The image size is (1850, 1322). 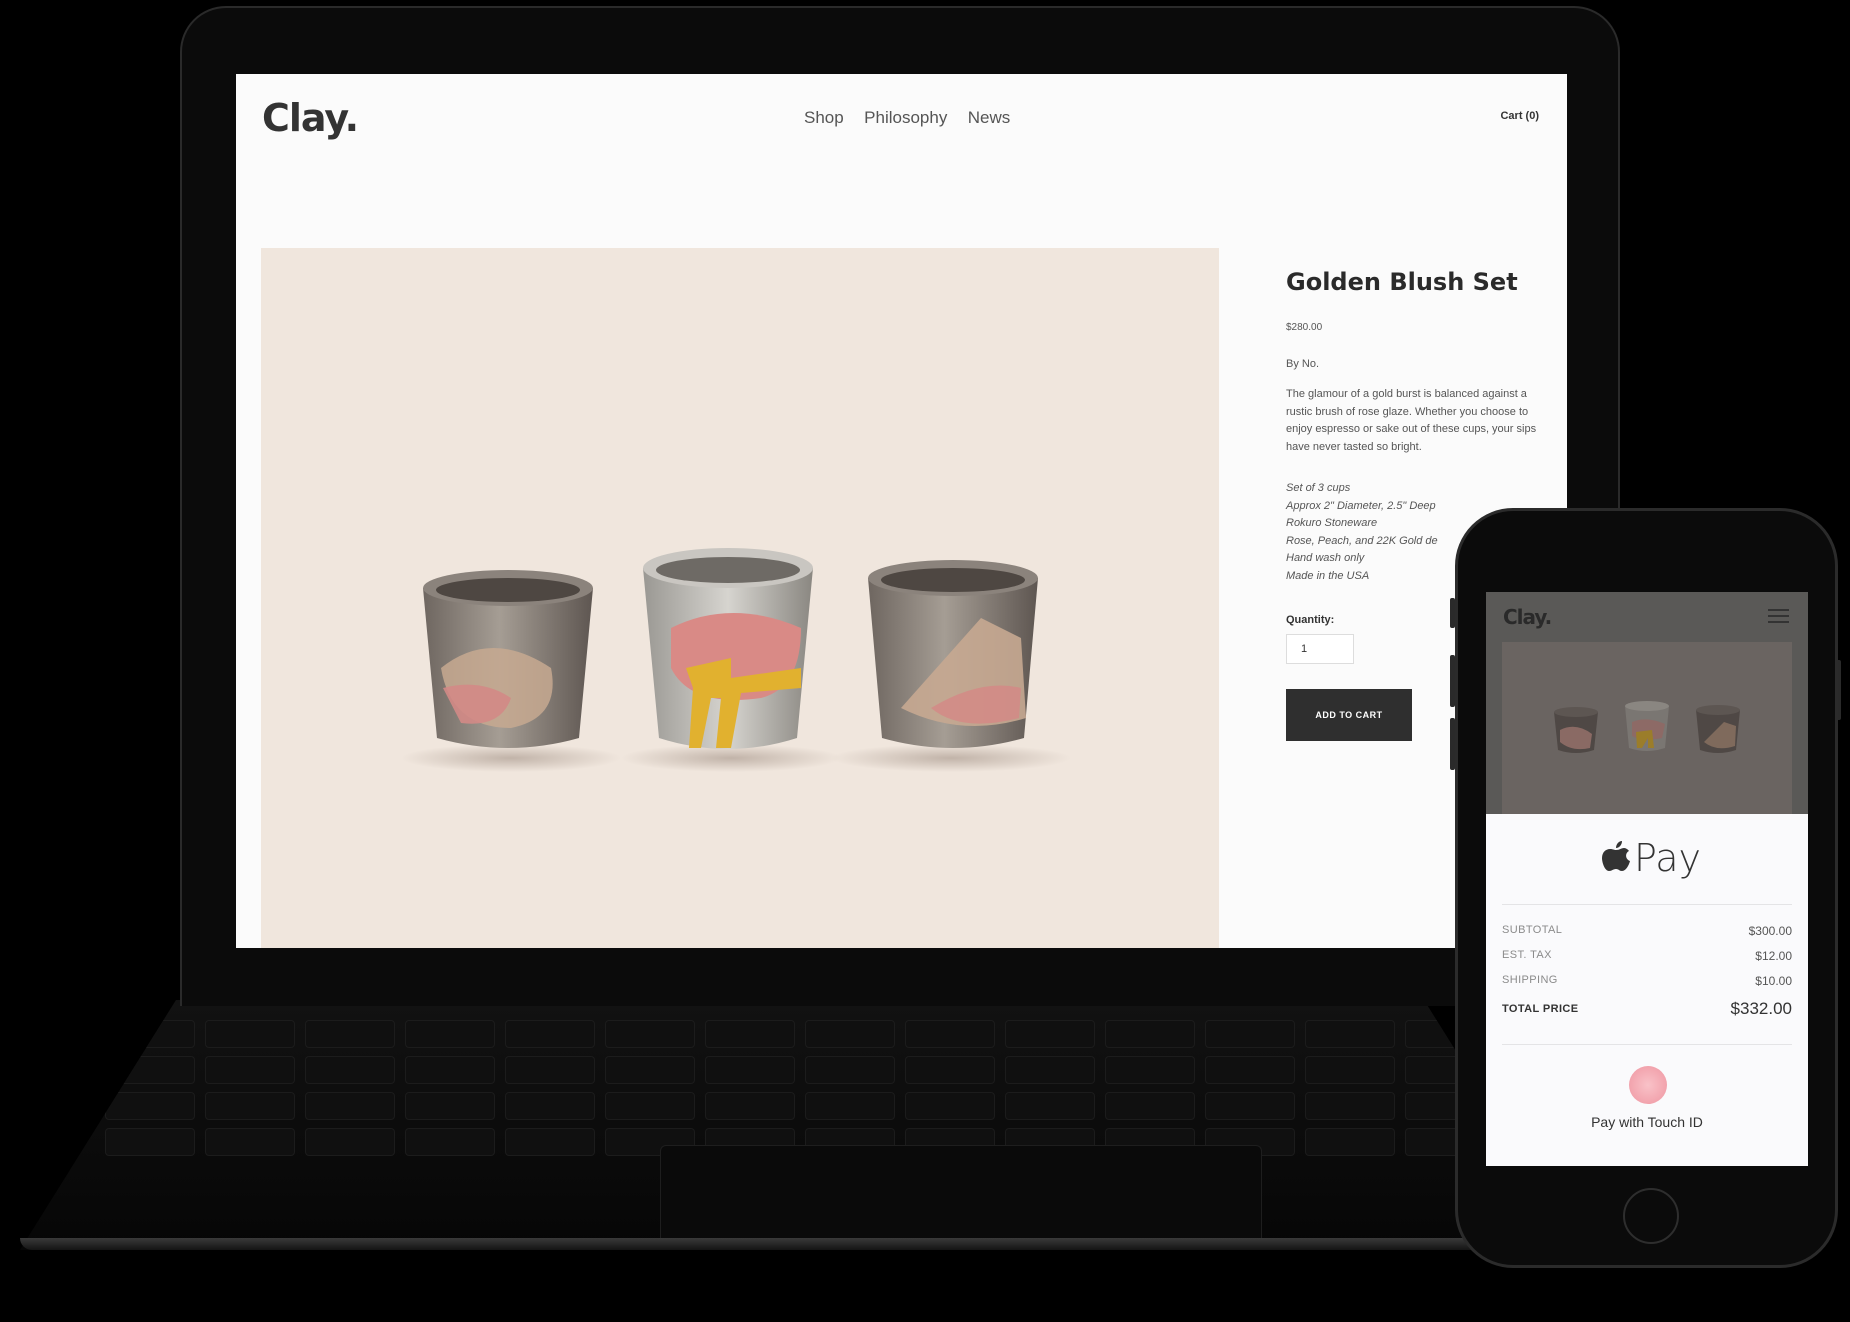 I want to click on phone-home-button, so click(x=1651, y=1216).